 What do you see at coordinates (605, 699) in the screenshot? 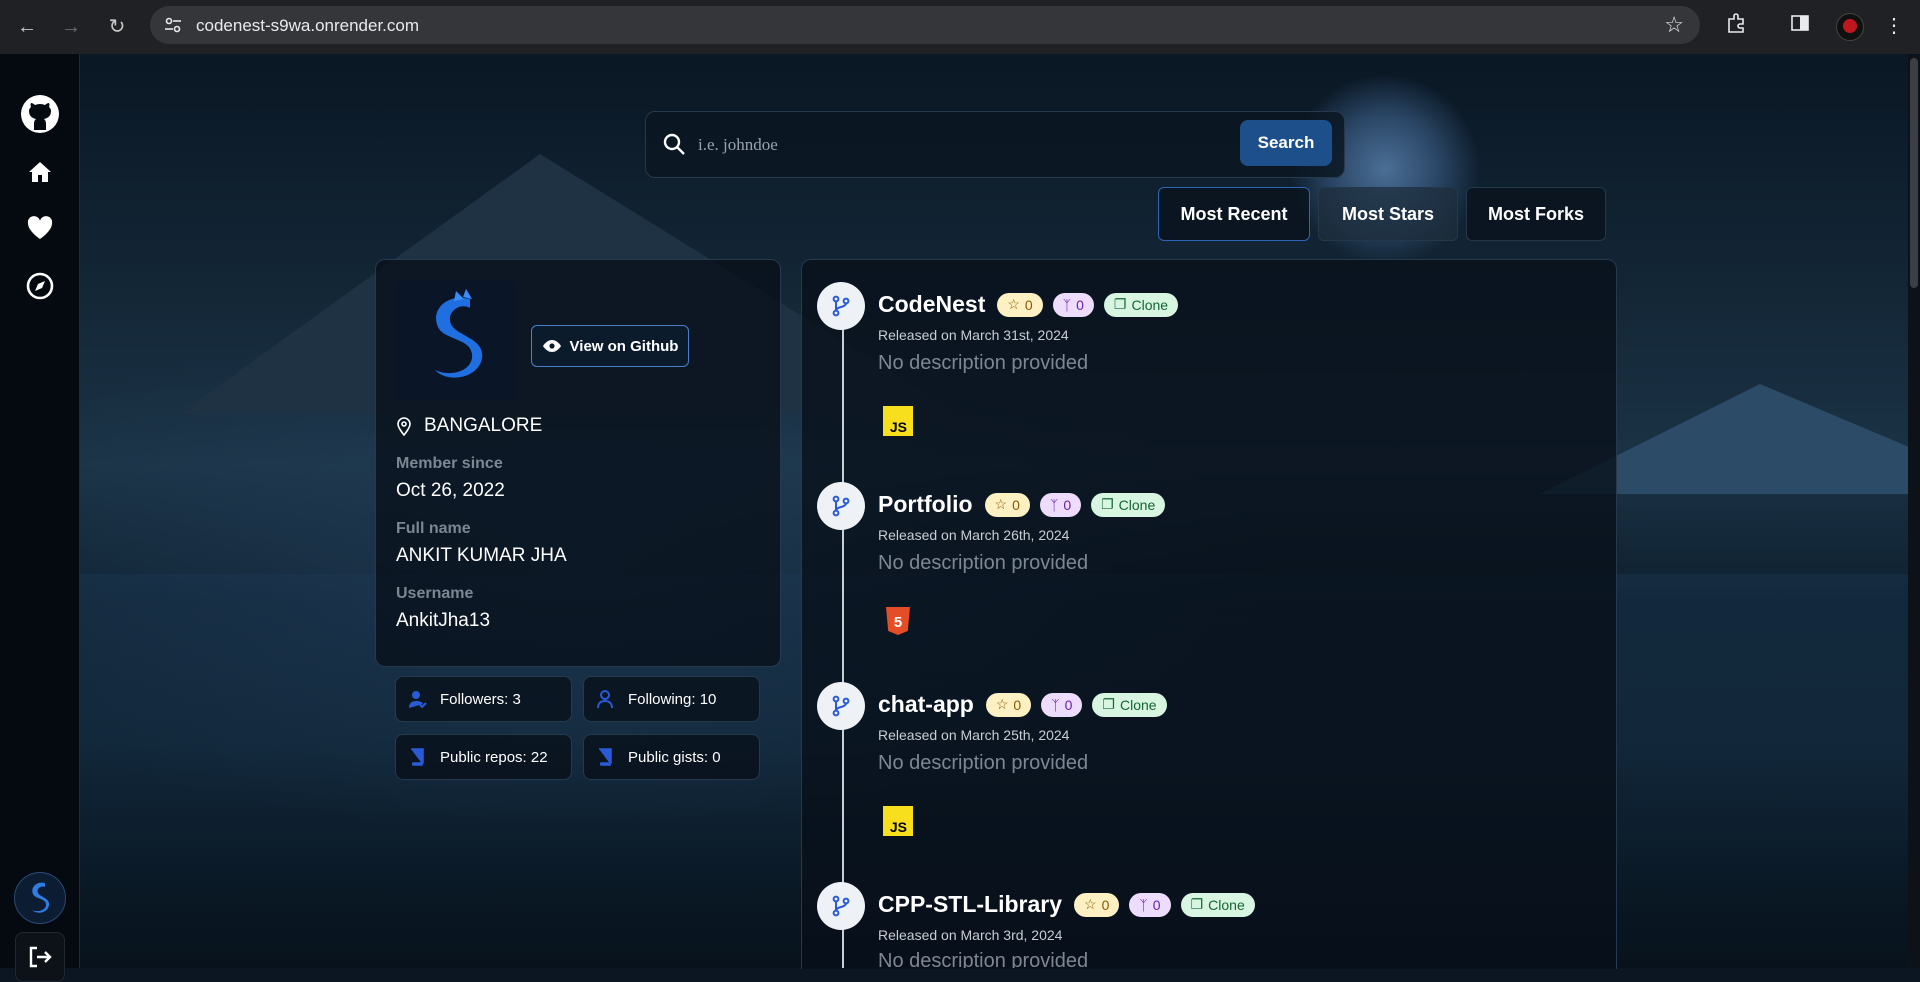
I see `user-icon` at bounding box center [605, 699].